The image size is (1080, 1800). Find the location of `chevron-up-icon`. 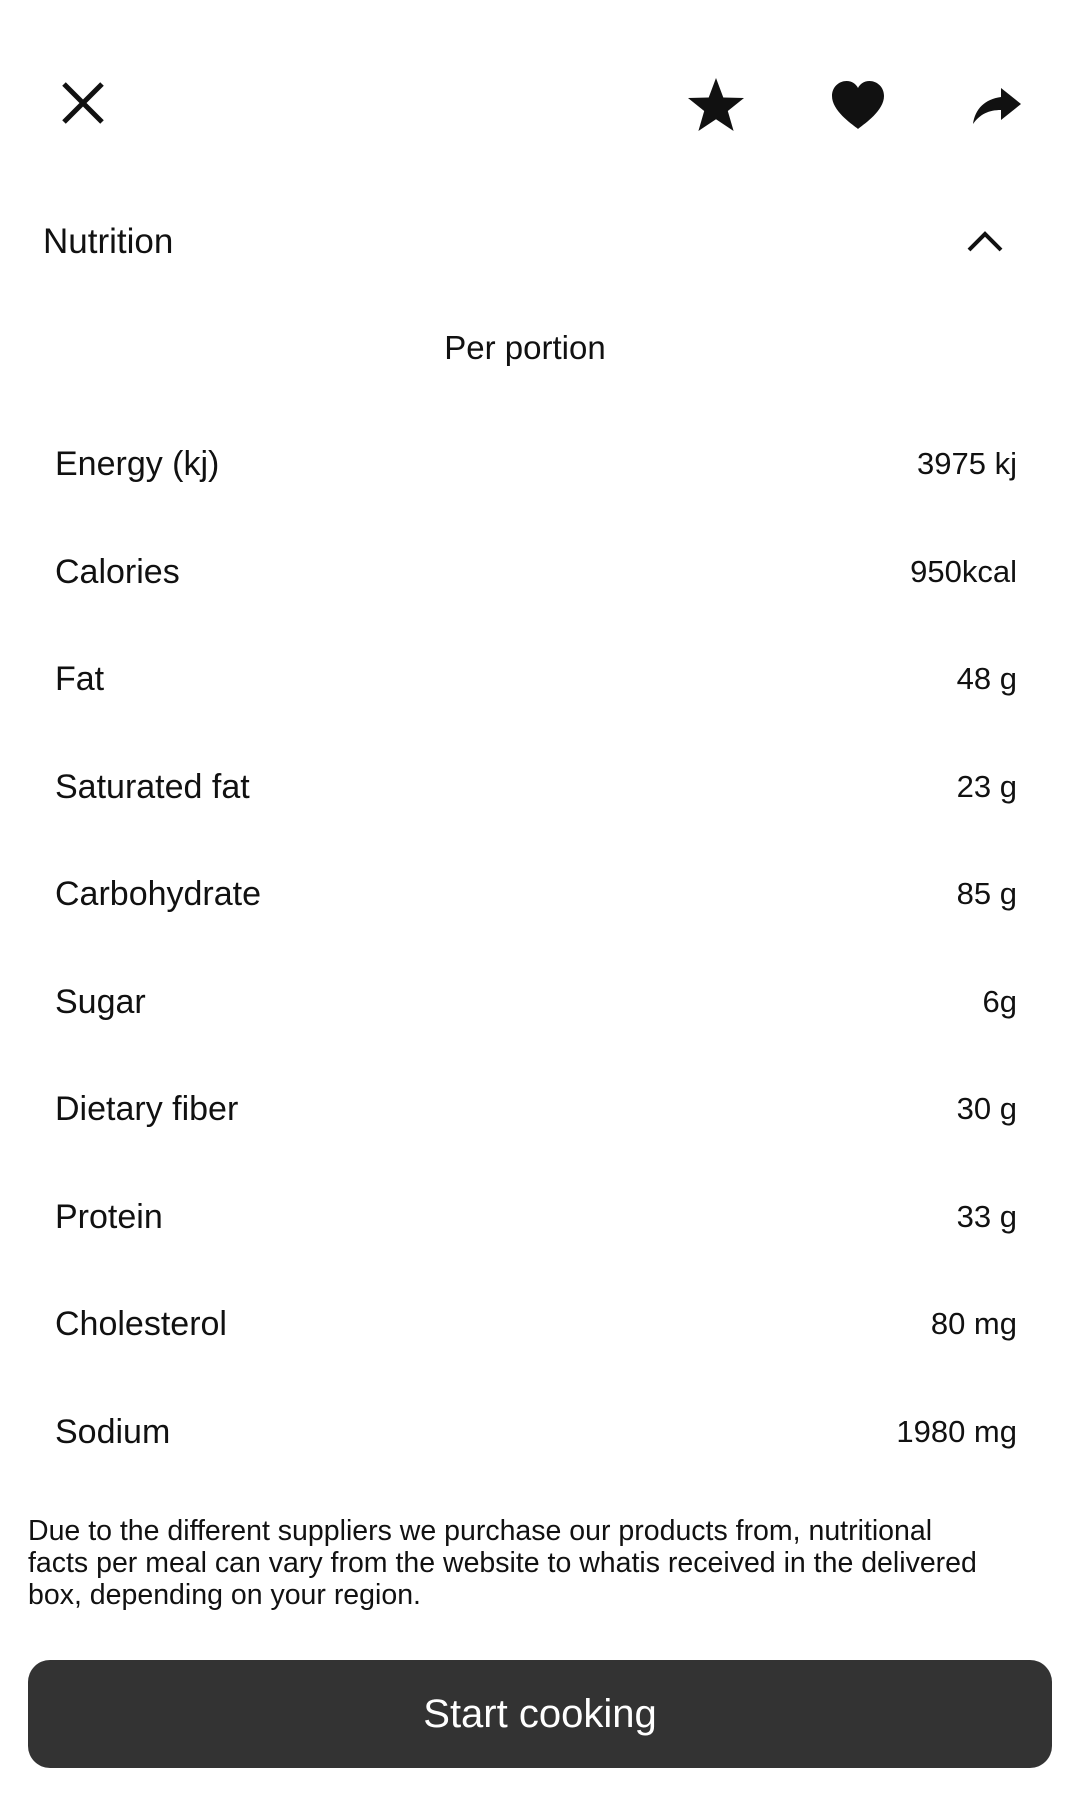

chevron-up-icon is located at coordinates (985, 241).